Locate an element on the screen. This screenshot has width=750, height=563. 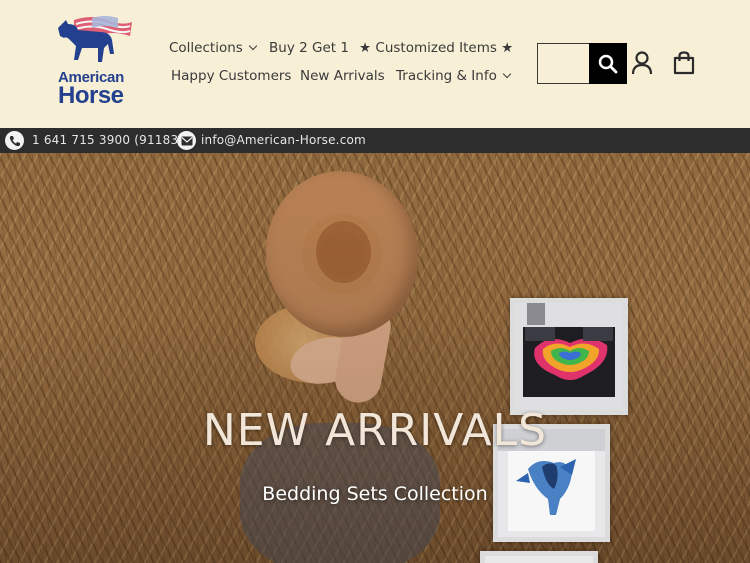
product-thumbnail-partial is located at coordinates (539, 557).